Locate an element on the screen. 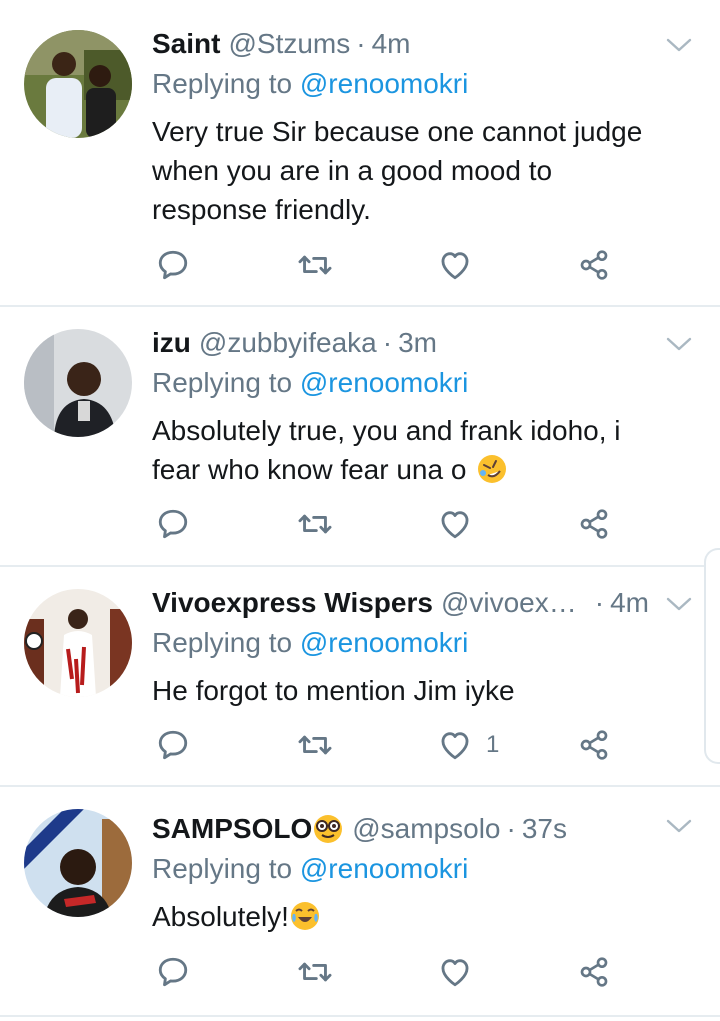 This screenshot has width=720, height=1021. tweet-header: SAMPSOLO @sampsolo · 37s is located at coordinates (359, 829).